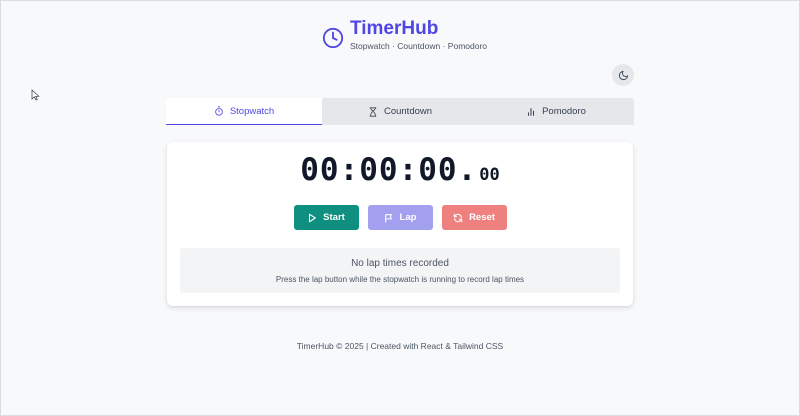 Image resolution: width=800 pixels, height=416 pixels. Describe the element at coordinates (489, 175) in the screenshot. I see `timer-milliseconds: 00` at that location.